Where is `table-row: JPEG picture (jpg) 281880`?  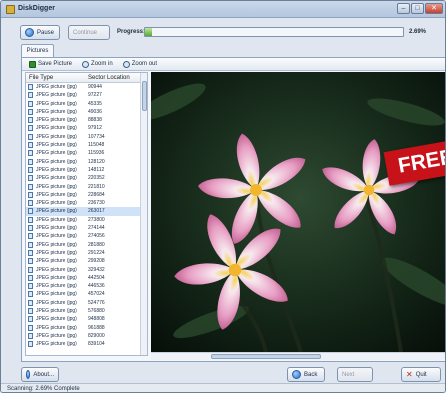 table-row: JPEG picture (jpg) 281880 is located at coordinates (84, 245).